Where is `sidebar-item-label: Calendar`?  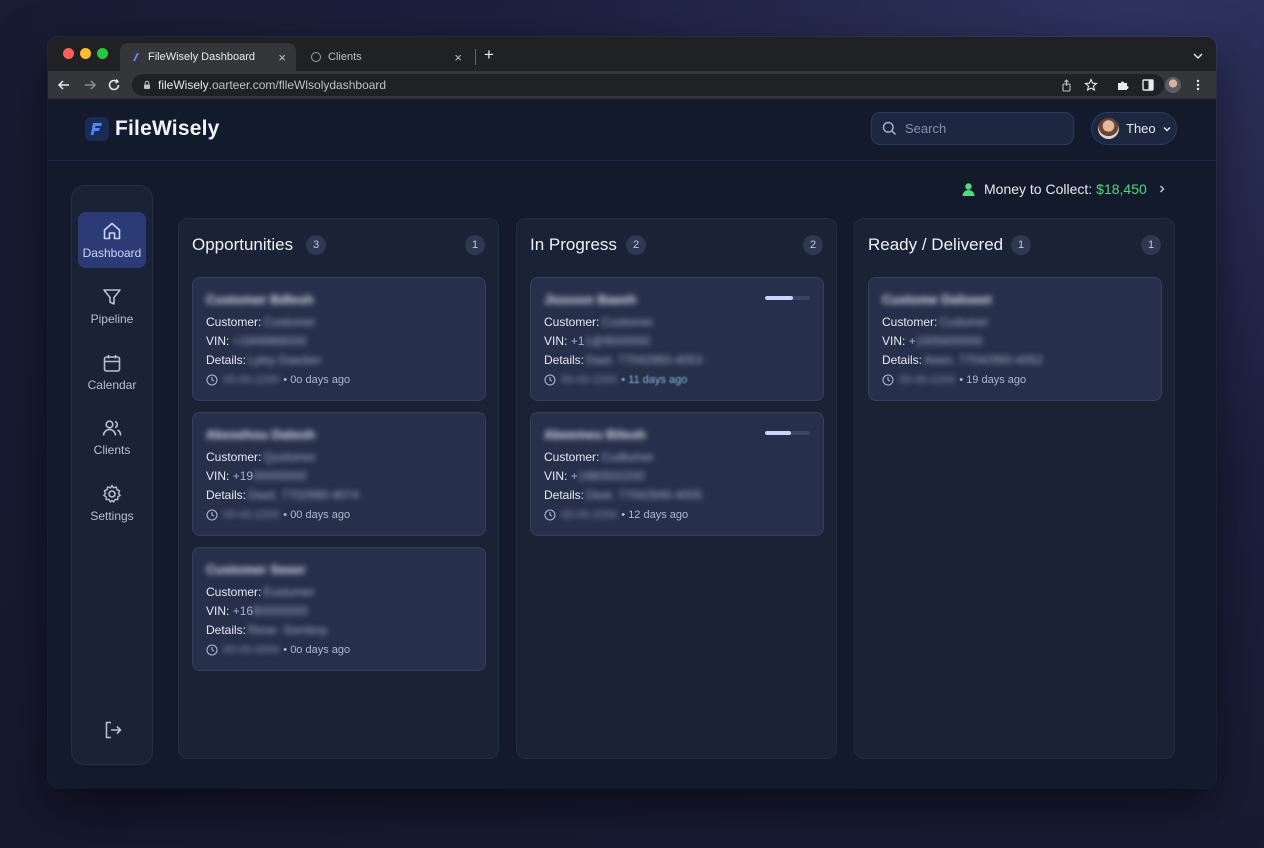 sidebar-item-label: Calendar is located at coordinates (112, 385).